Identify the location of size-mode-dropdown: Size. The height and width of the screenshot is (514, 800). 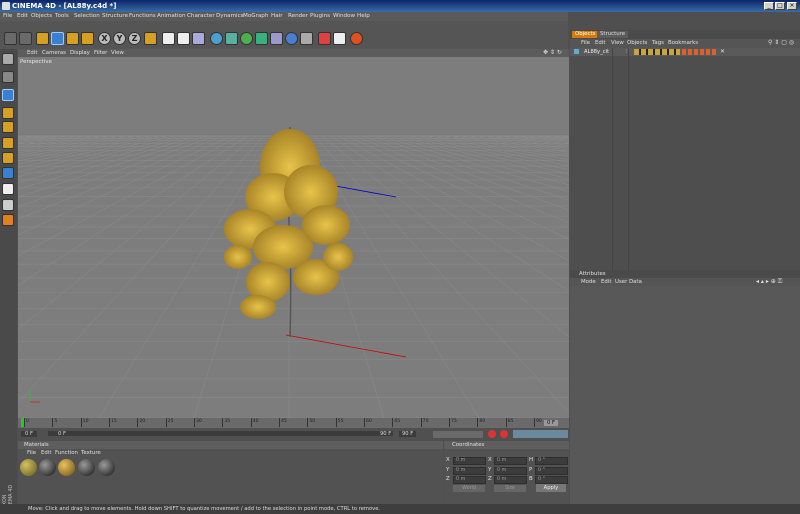
(510, 488).